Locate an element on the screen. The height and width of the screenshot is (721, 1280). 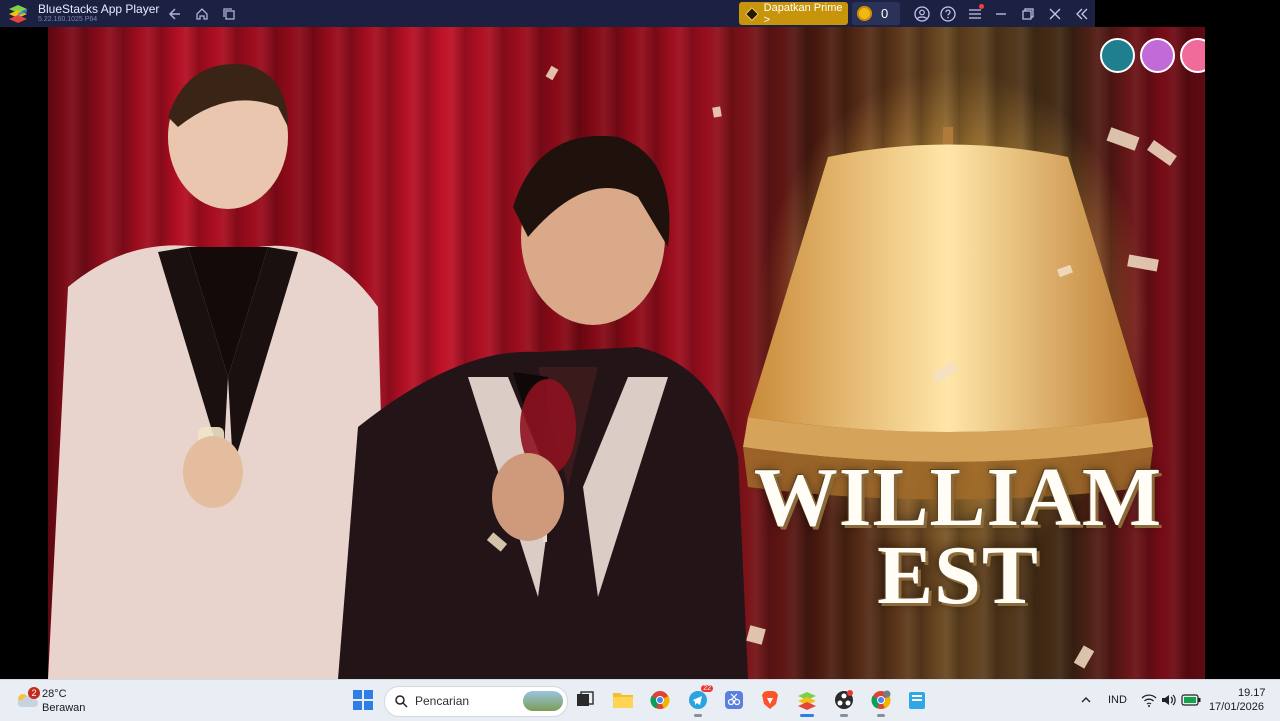
coin-icon is located at coordinates (864, 13).